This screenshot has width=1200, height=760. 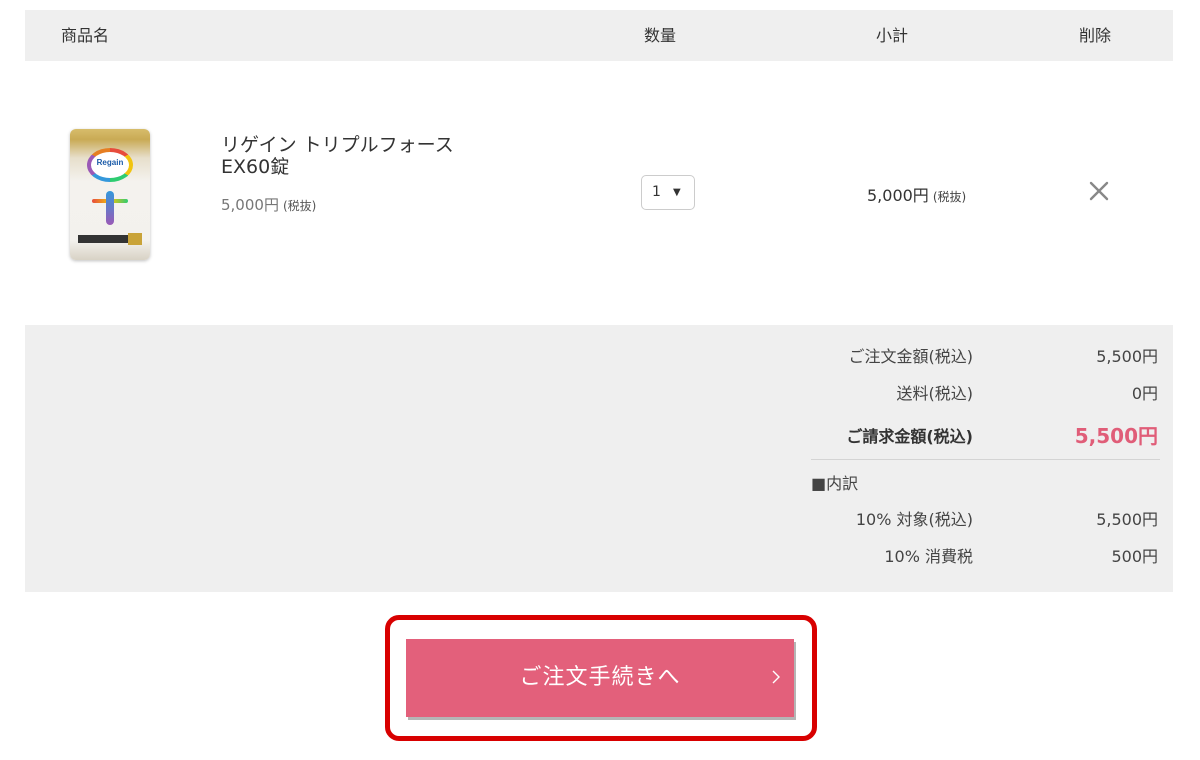 I want to click on header-product-name: 商品名, so click(x=85, y=35).